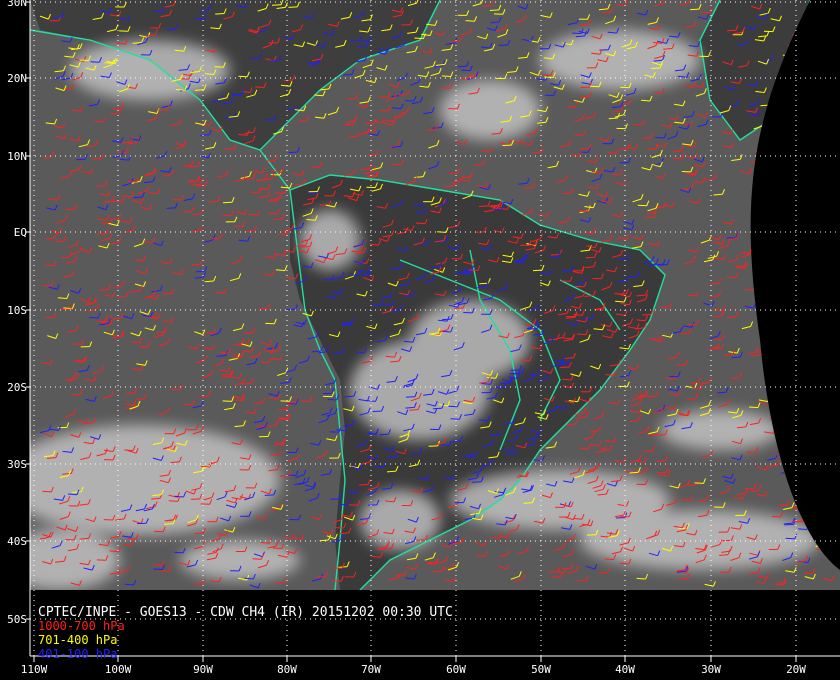 The image size is (840, 680). I want to click on longitude-label: 40W, so click(625, 669).